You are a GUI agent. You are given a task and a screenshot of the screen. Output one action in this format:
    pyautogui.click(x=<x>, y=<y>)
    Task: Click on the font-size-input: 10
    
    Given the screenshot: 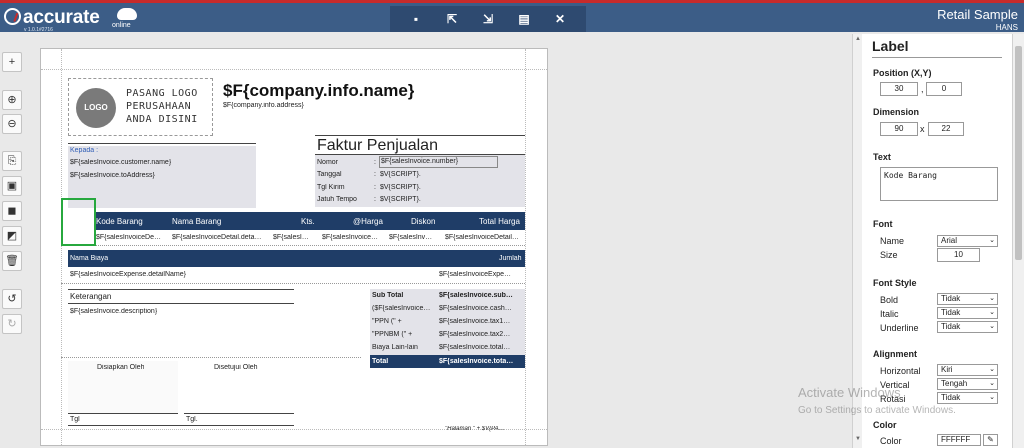 What is the action you would take?
    pyautogui.click(x=958, y=255)
    